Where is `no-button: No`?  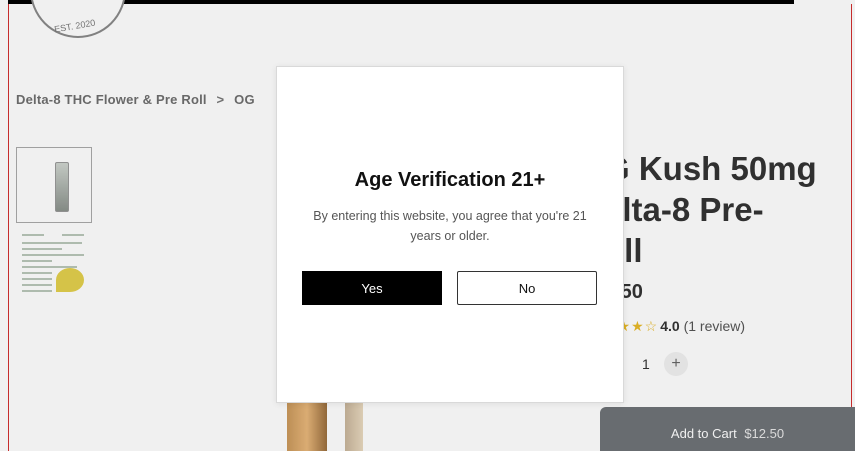 no-button: No is located at coordinates (527, 288).